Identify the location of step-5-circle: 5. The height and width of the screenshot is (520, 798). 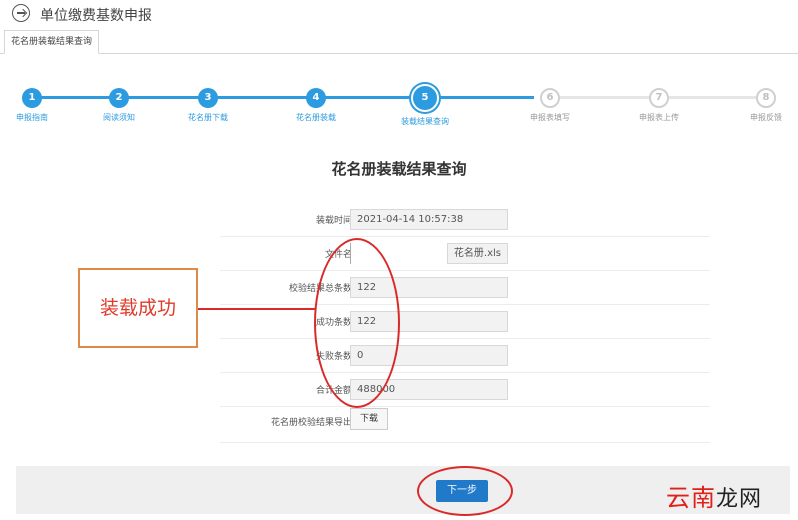
(425, 98).